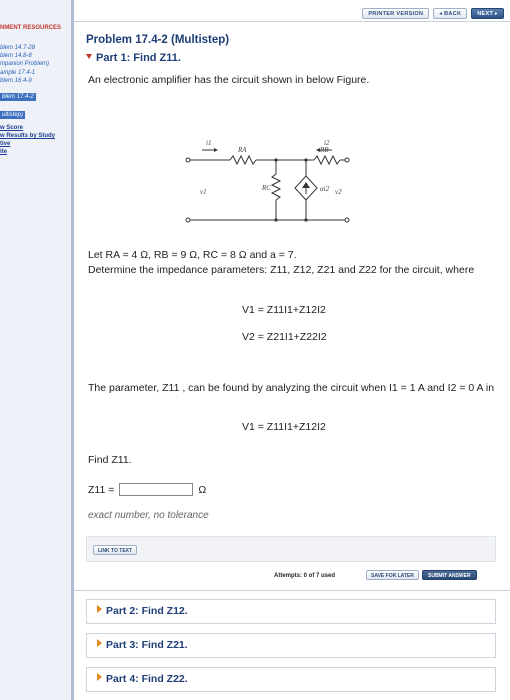 The height and width of the screenshot is (700, 510). Describe the element at coordinates (347, 160) in the screenshot. I see `terminal-2-top` at that location.